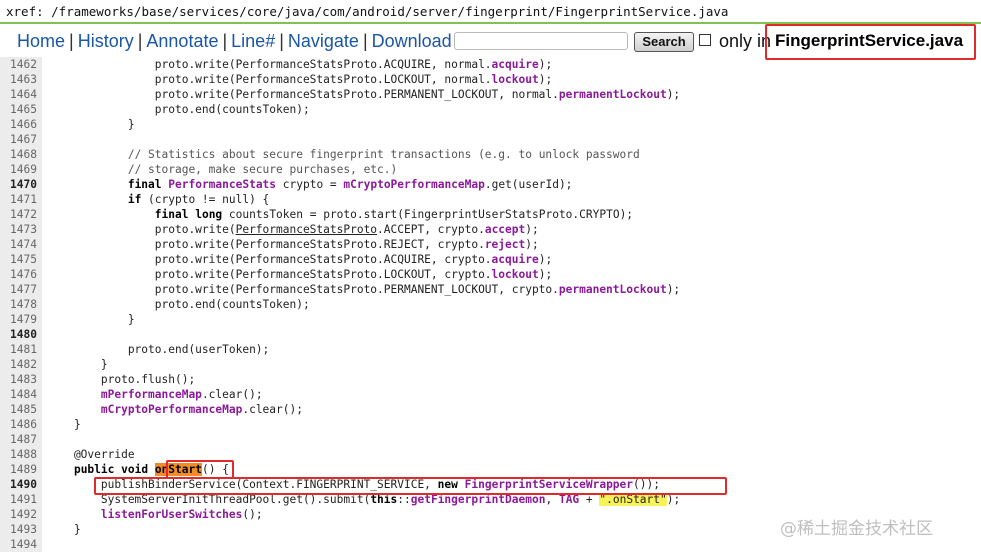 This screenshot has height=554, width=981. What do you see at coordinates (21, 334) in the screenshot?
I see `line-number: 1480` at bounding box center [21, 334].